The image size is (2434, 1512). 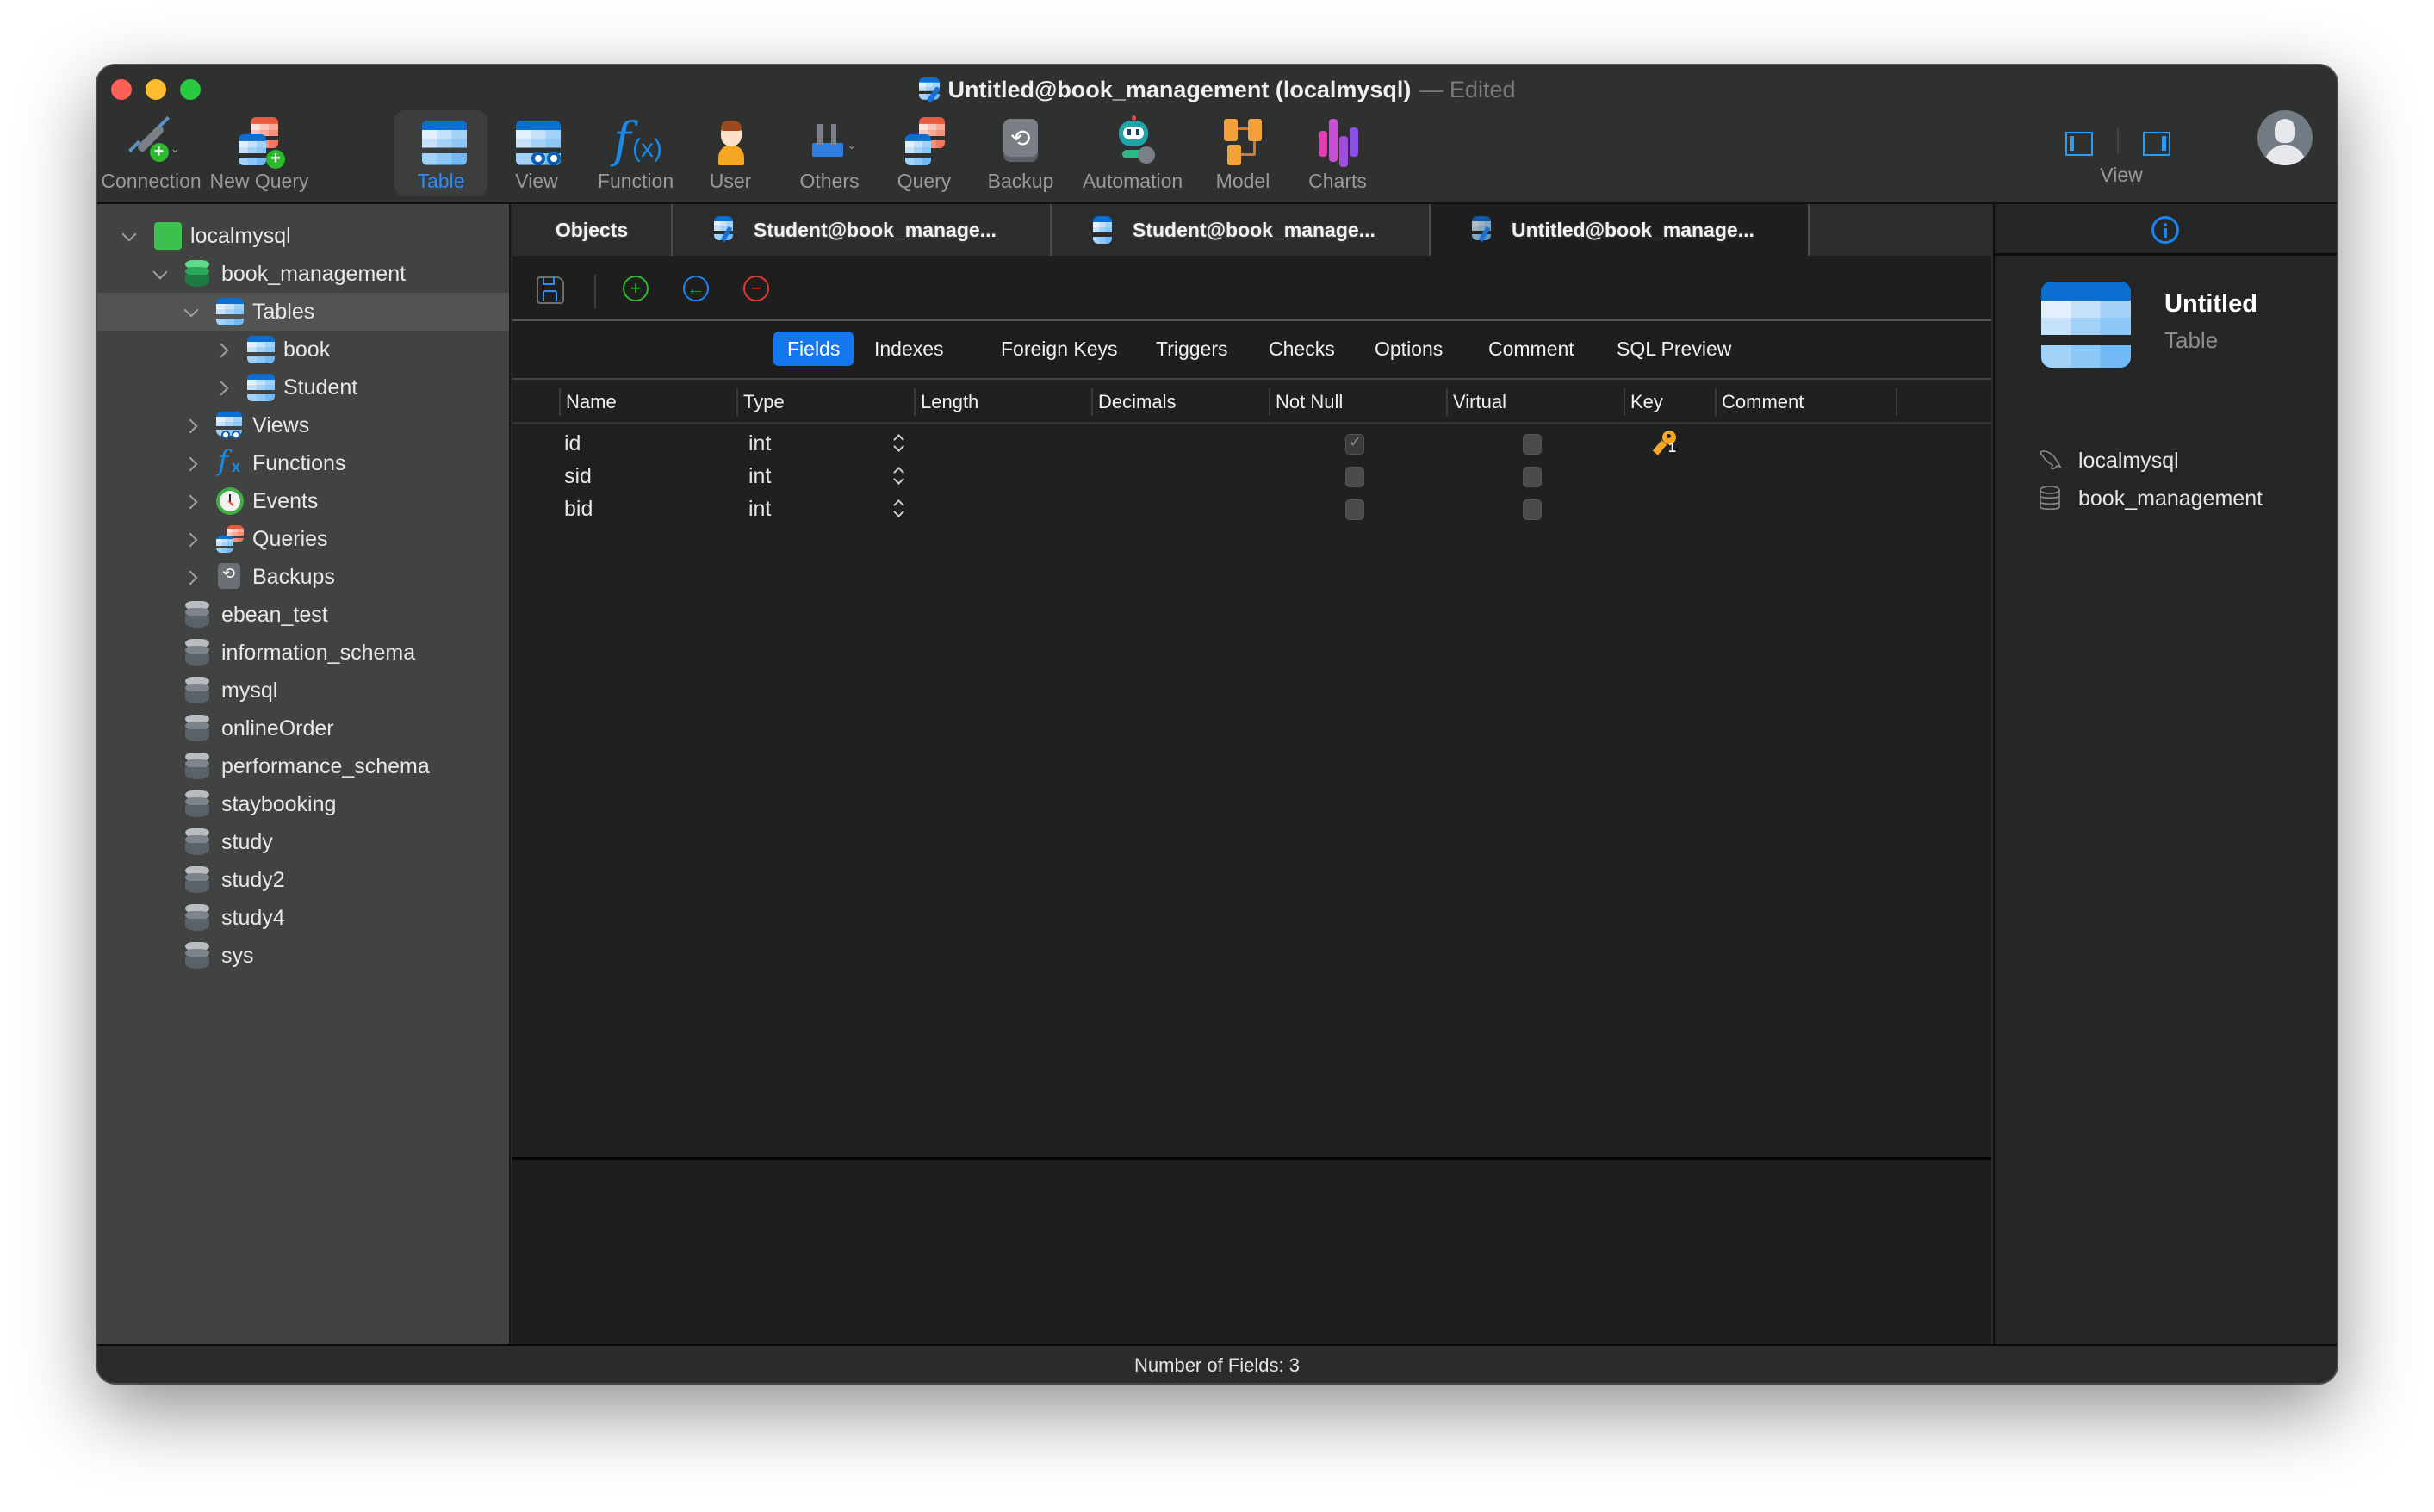 I want to click on tree-label: Queries, so click(x=290, y=538).